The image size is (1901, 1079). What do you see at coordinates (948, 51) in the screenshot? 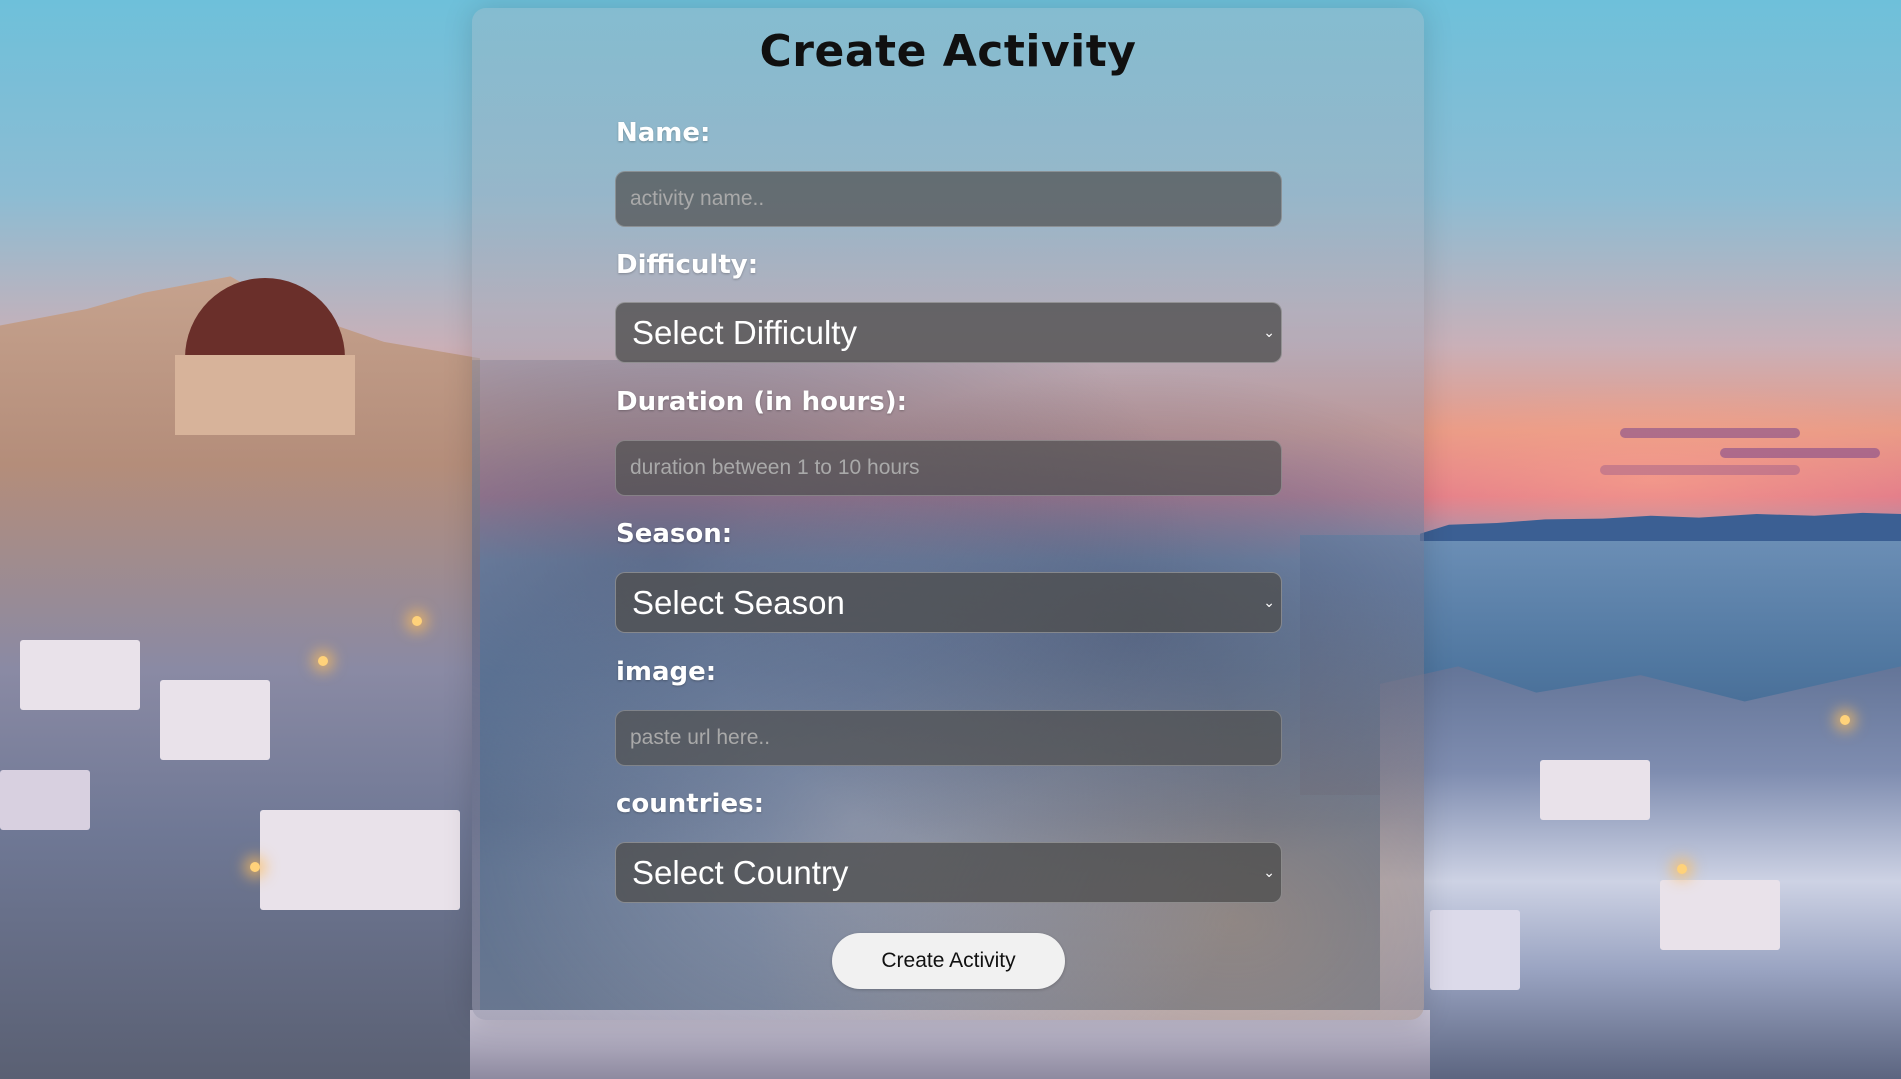
I see `page-title: Create Activity` at bounding box center [948, 51].